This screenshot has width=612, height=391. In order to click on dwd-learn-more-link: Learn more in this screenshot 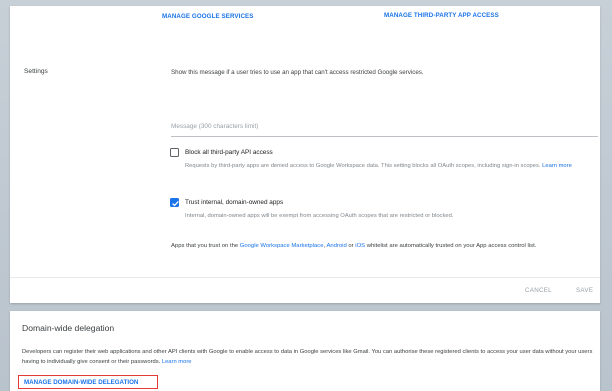, I will do `click(177, 362)`.